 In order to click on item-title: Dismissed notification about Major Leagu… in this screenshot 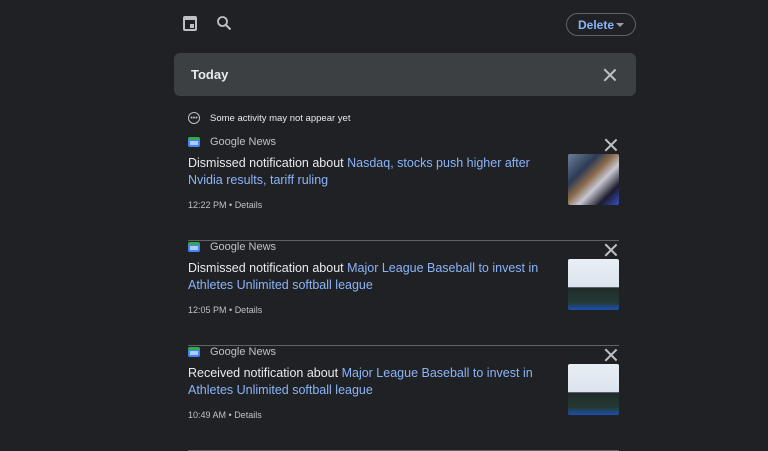, I will do `click(373, 277)`.